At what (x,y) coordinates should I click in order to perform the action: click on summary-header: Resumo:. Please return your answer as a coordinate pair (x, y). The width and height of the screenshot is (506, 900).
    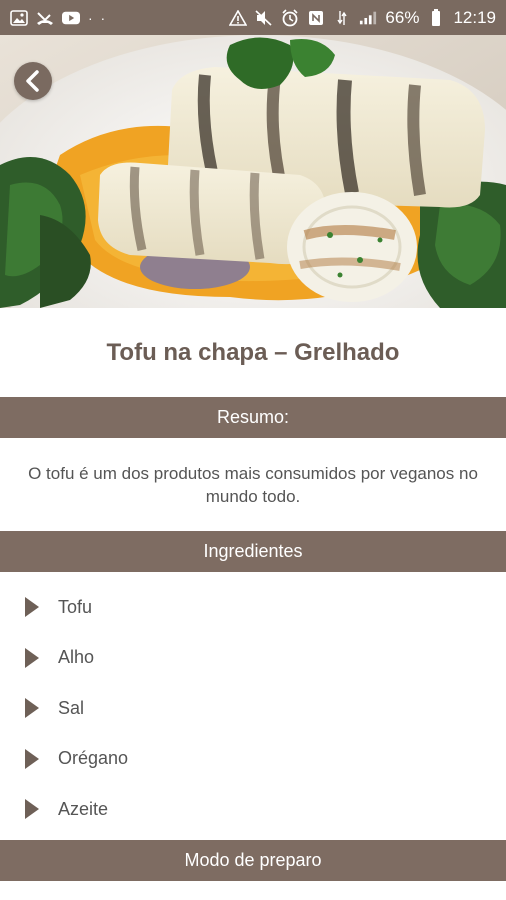
    Looking at the image, I should click on (253, 417).